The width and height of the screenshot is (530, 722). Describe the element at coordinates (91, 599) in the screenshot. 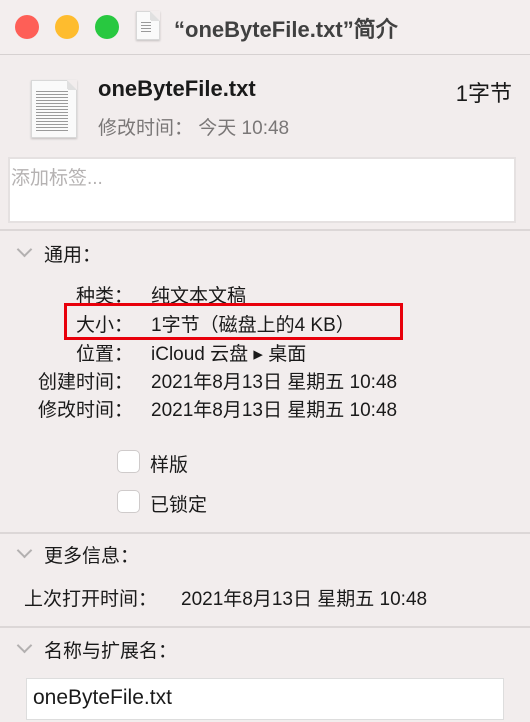

I see `last-opened-label: 上次打开时间：` at that location.